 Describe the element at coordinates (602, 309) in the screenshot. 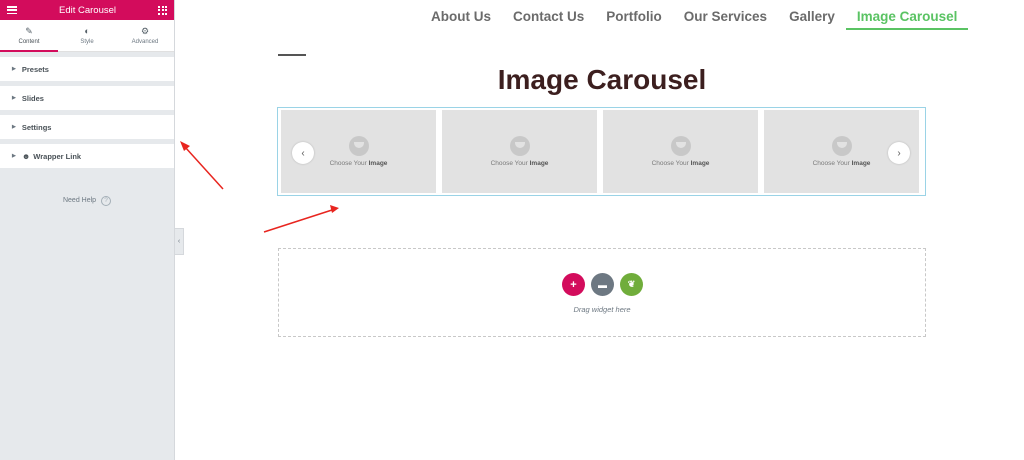

I see `dropzone-hint: Drag widget here` at that location.